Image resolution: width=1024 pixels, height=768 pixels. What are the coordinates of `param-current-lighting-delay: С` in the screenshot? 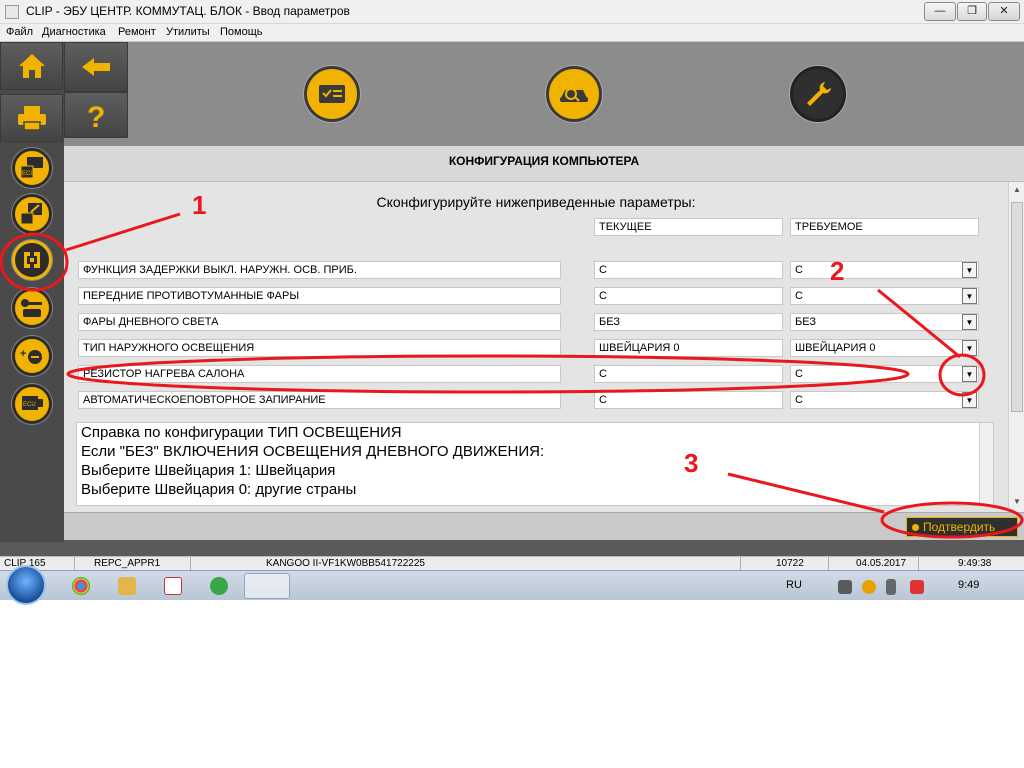 It's located at (688, 270).